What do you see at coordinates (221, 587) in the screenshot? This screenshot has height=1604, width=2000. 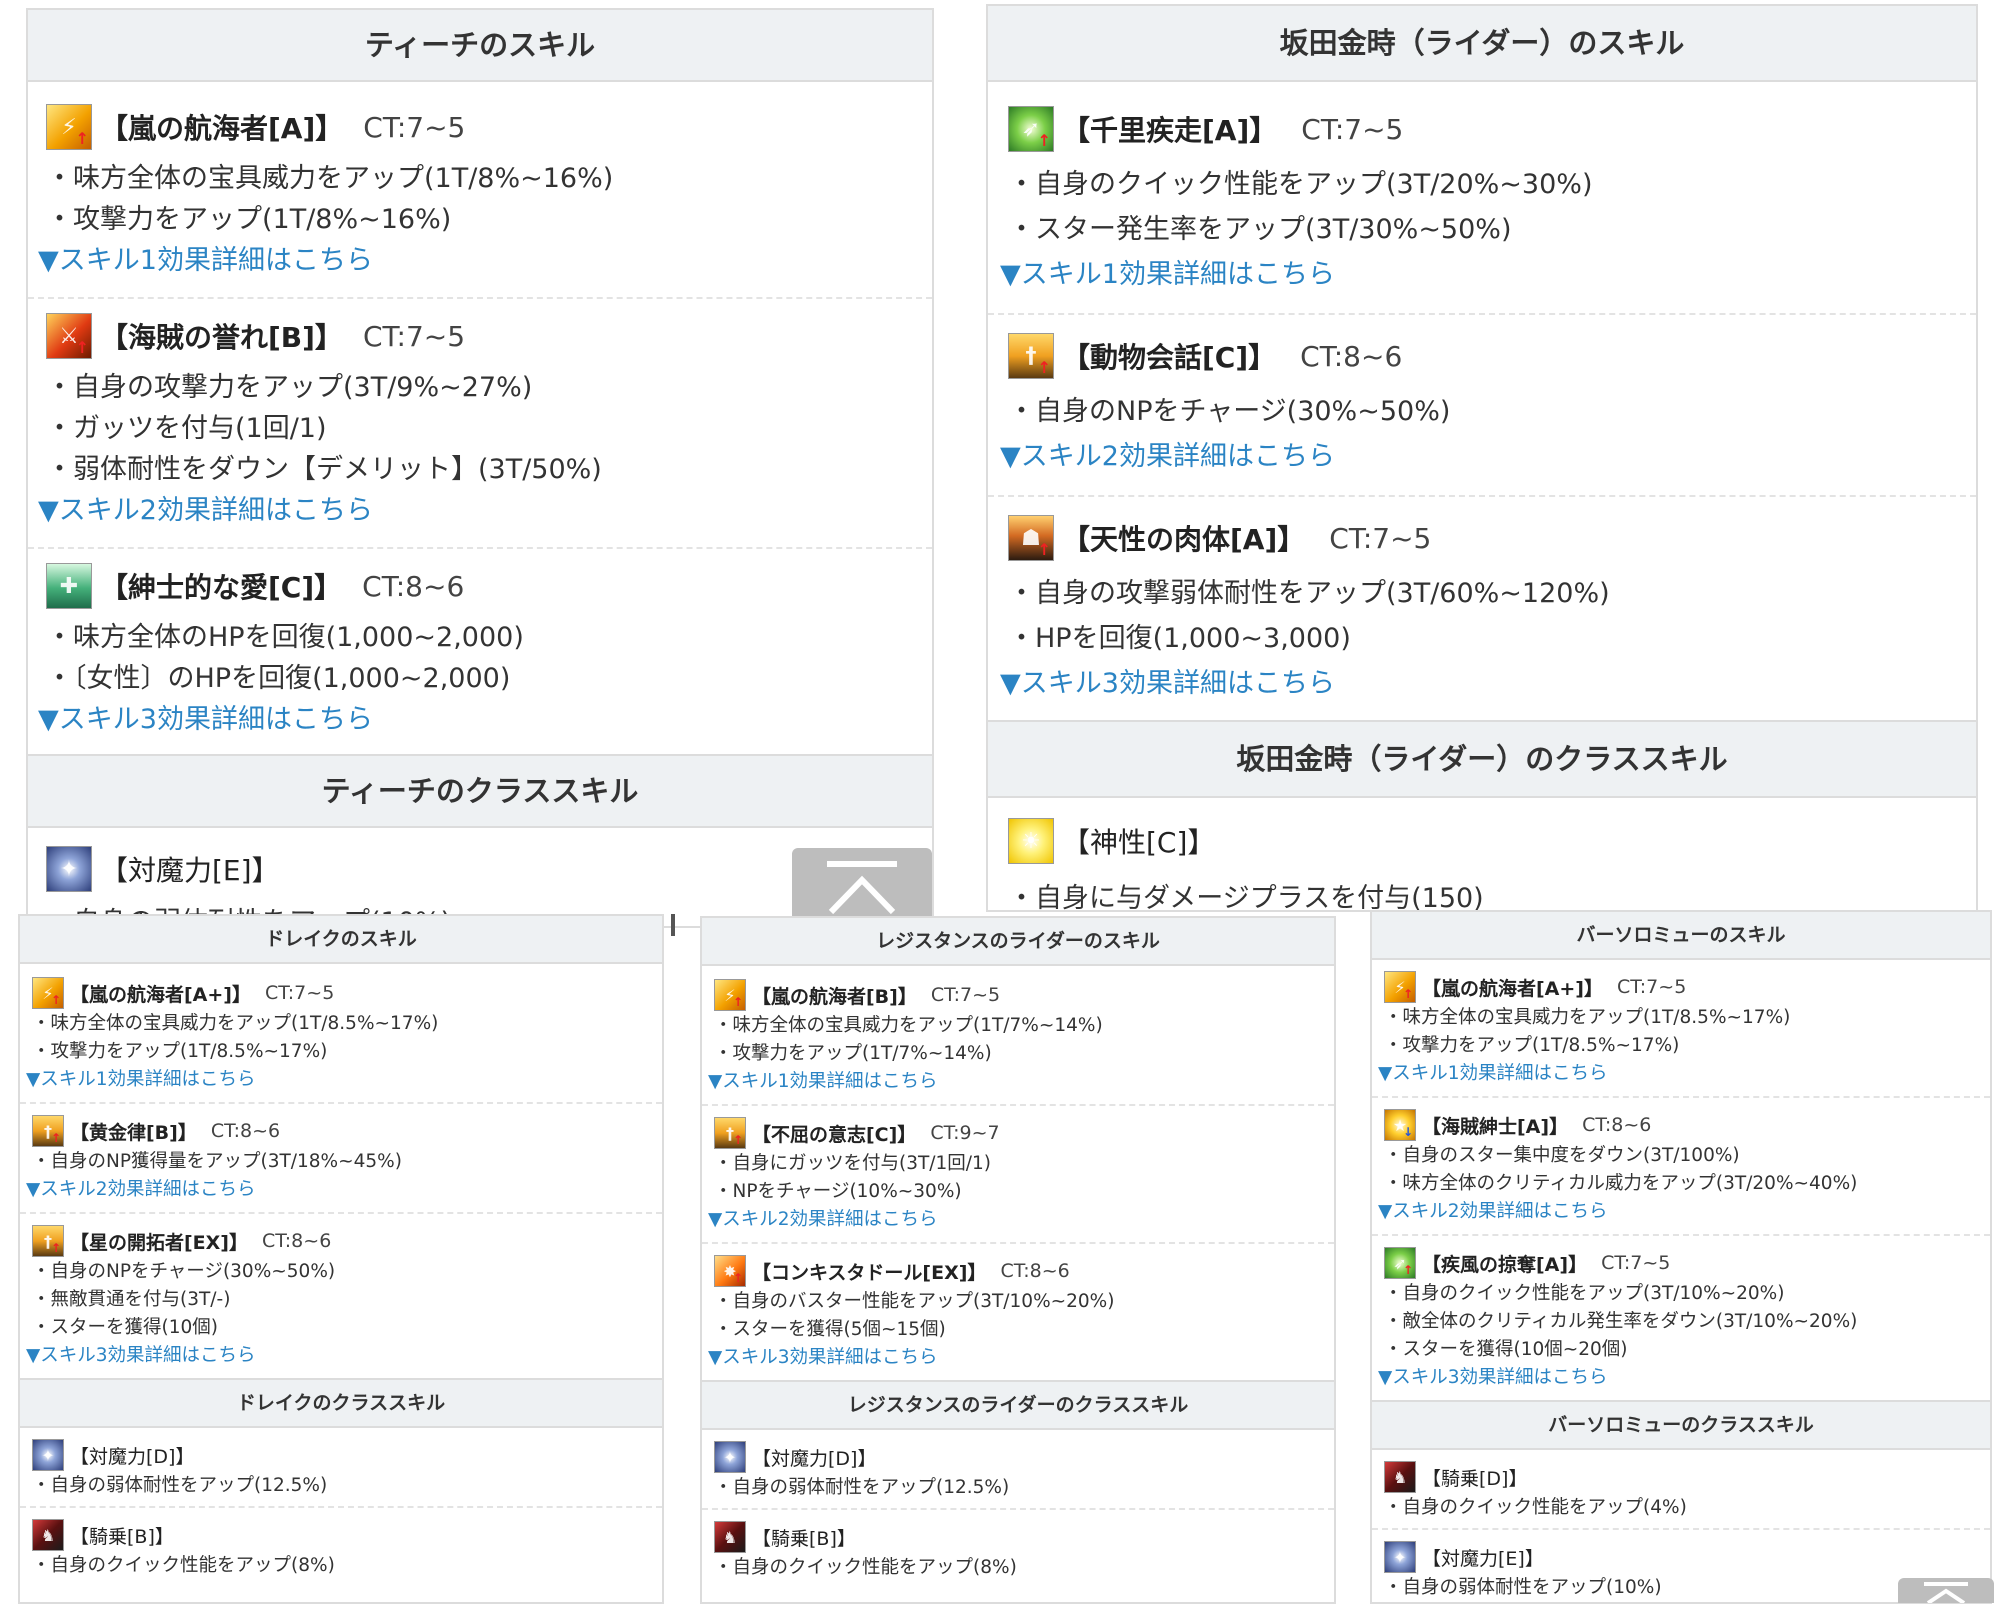 I see `skill-name: 【紳士的な愛[C]】` at bounding box center [221, 587].